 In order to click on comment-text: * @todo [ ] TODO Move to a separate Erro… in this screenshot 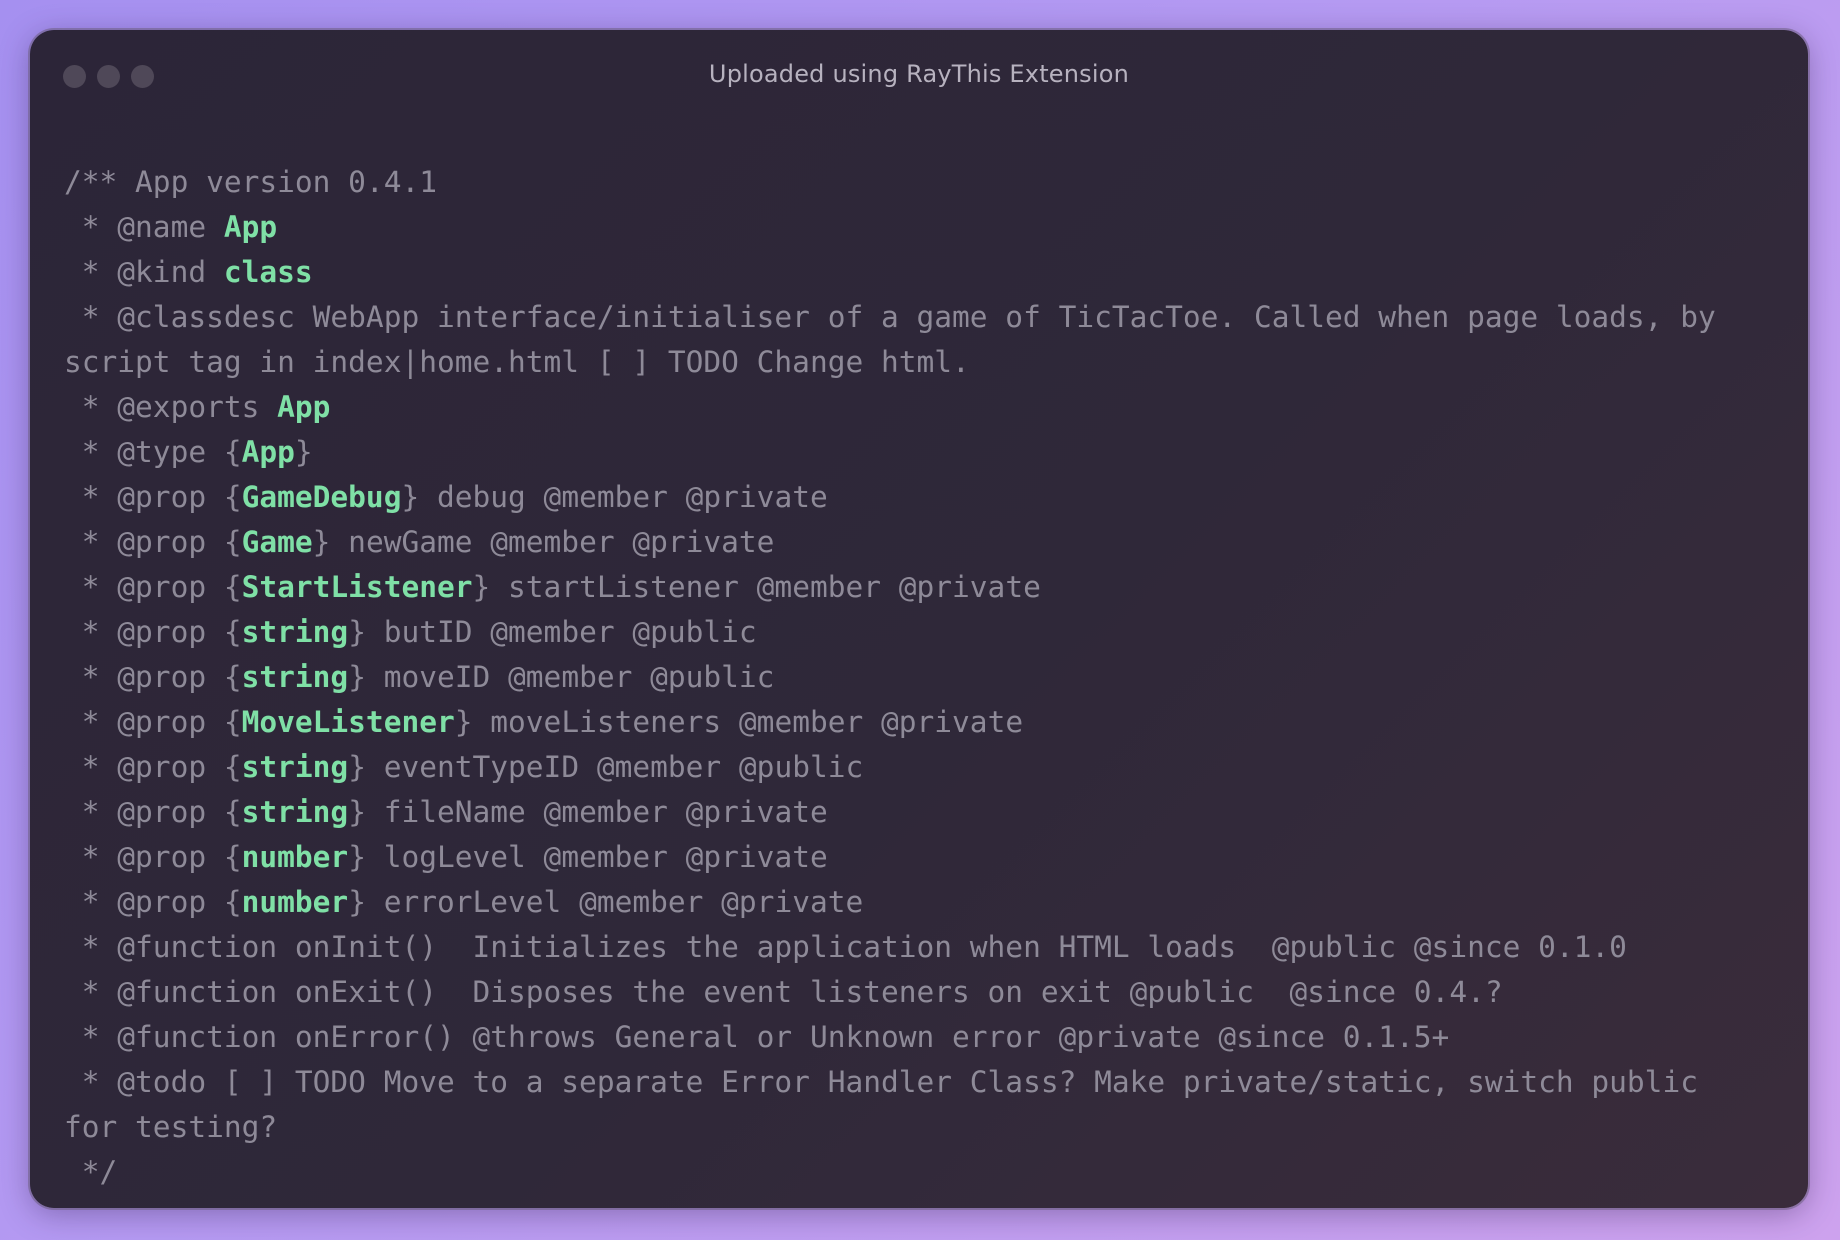, I will do `click(881, 1082)`.